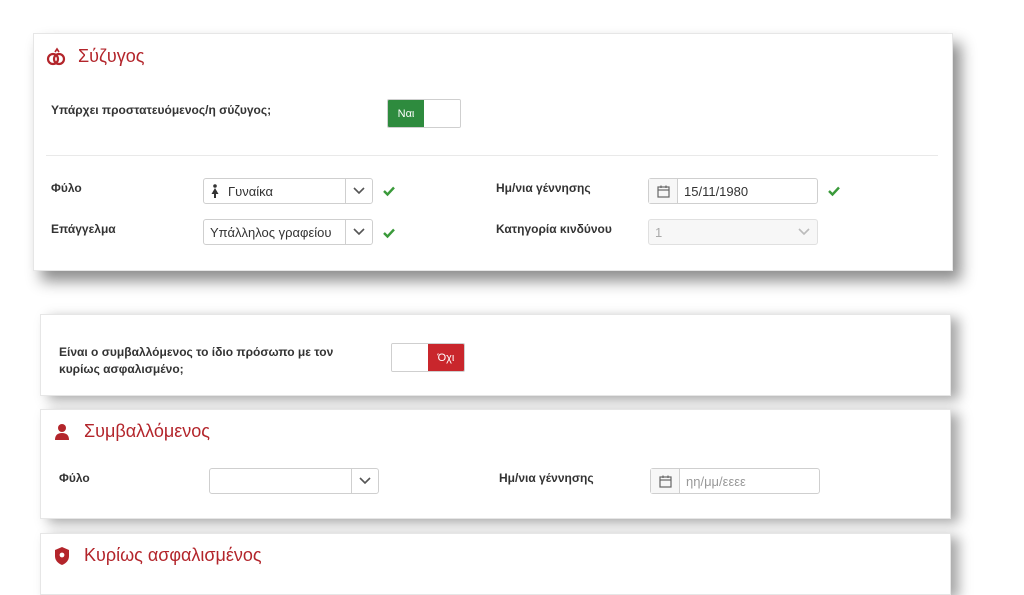 The width and height of the screenshot is (1024, 595). I want to click on same-person-toggle: Όχι, so click(428, 357).